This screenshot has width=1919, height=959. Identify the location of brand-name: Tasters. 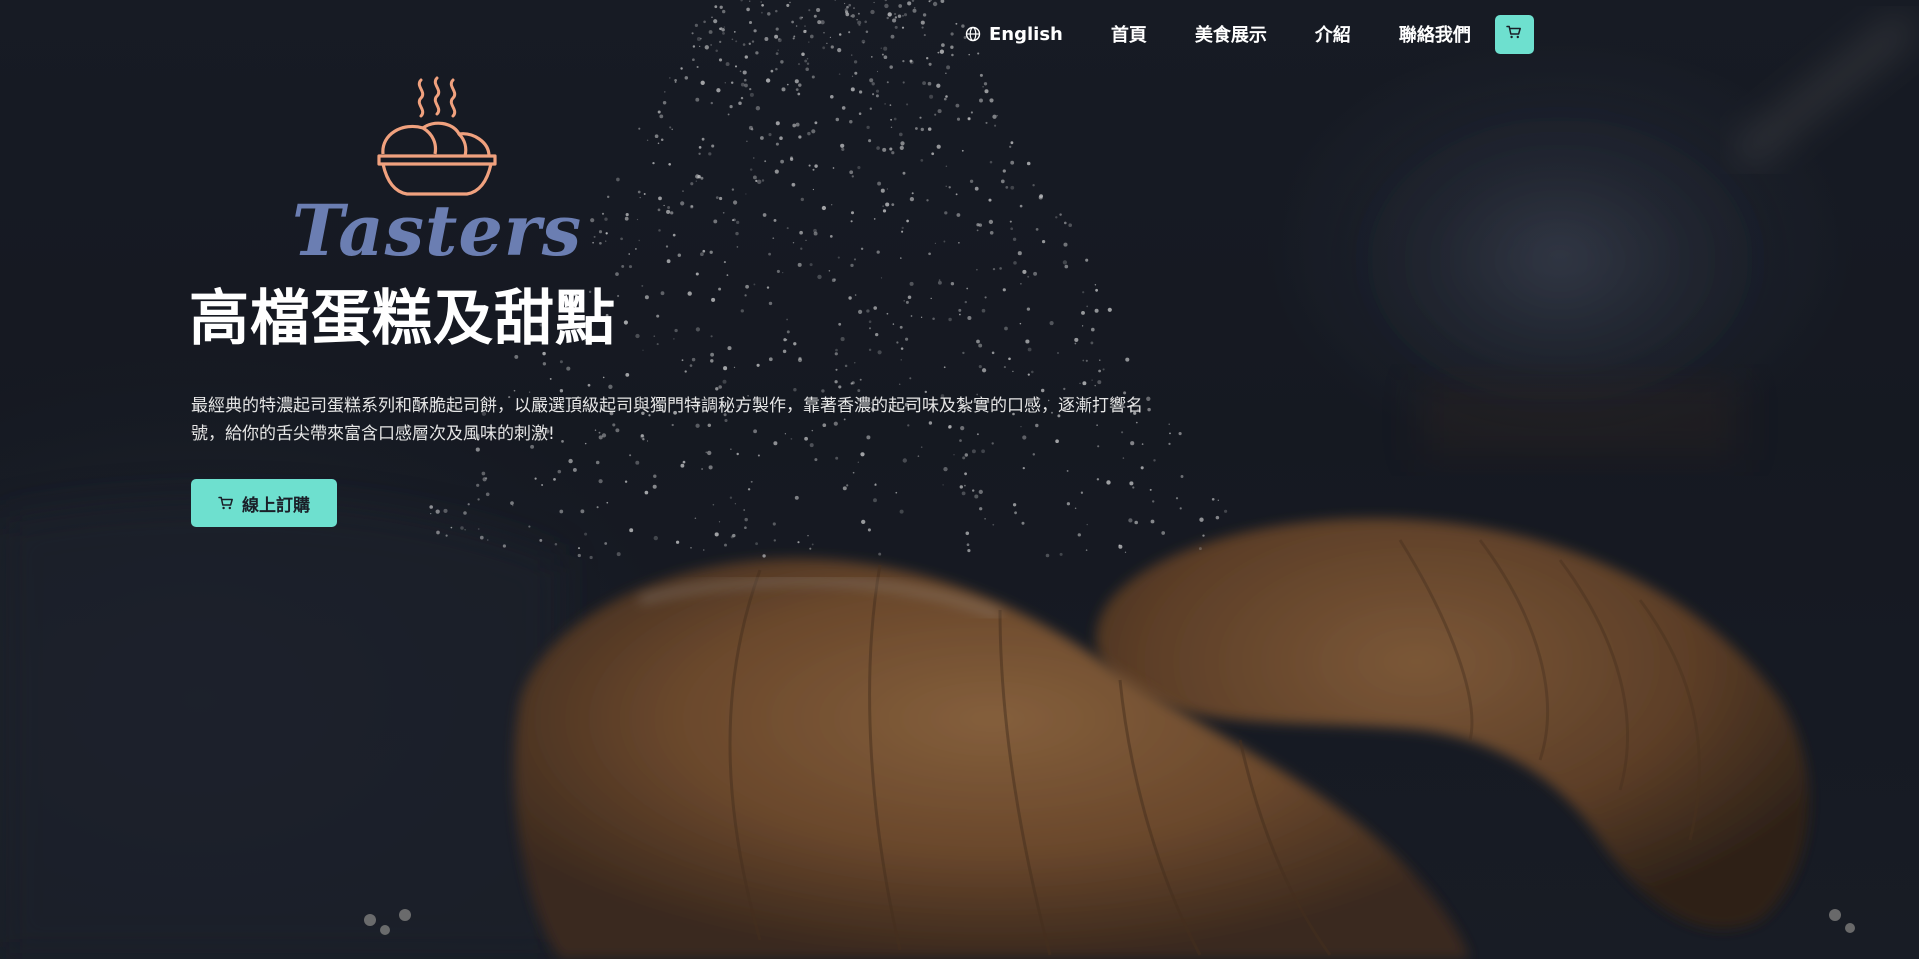
(437, 230).